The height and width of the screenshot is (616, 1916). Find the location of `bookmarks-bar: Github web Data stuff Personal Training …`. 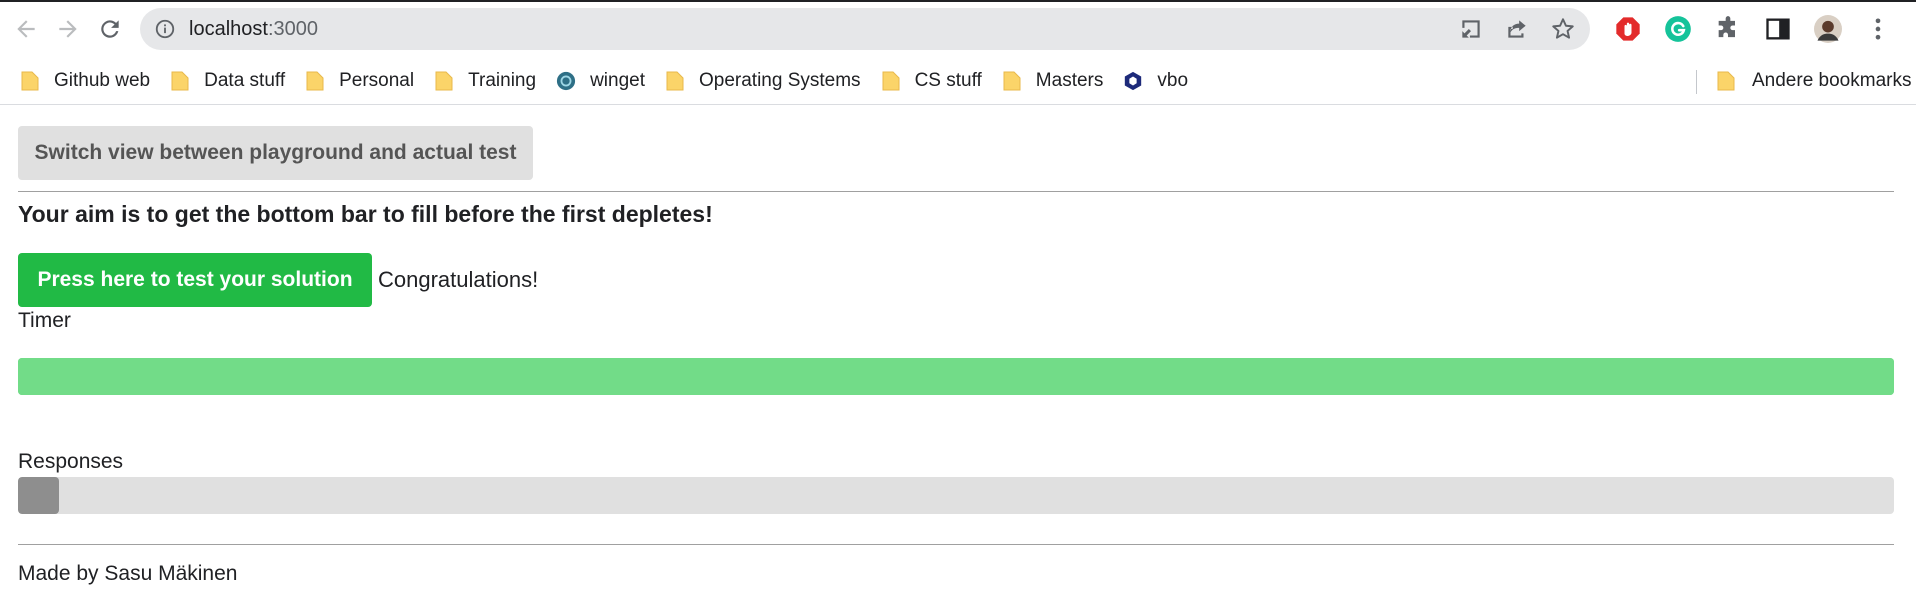

bookmarks-bar: Github web Data stuff Personal Training … is located at coordinates (958, 81).